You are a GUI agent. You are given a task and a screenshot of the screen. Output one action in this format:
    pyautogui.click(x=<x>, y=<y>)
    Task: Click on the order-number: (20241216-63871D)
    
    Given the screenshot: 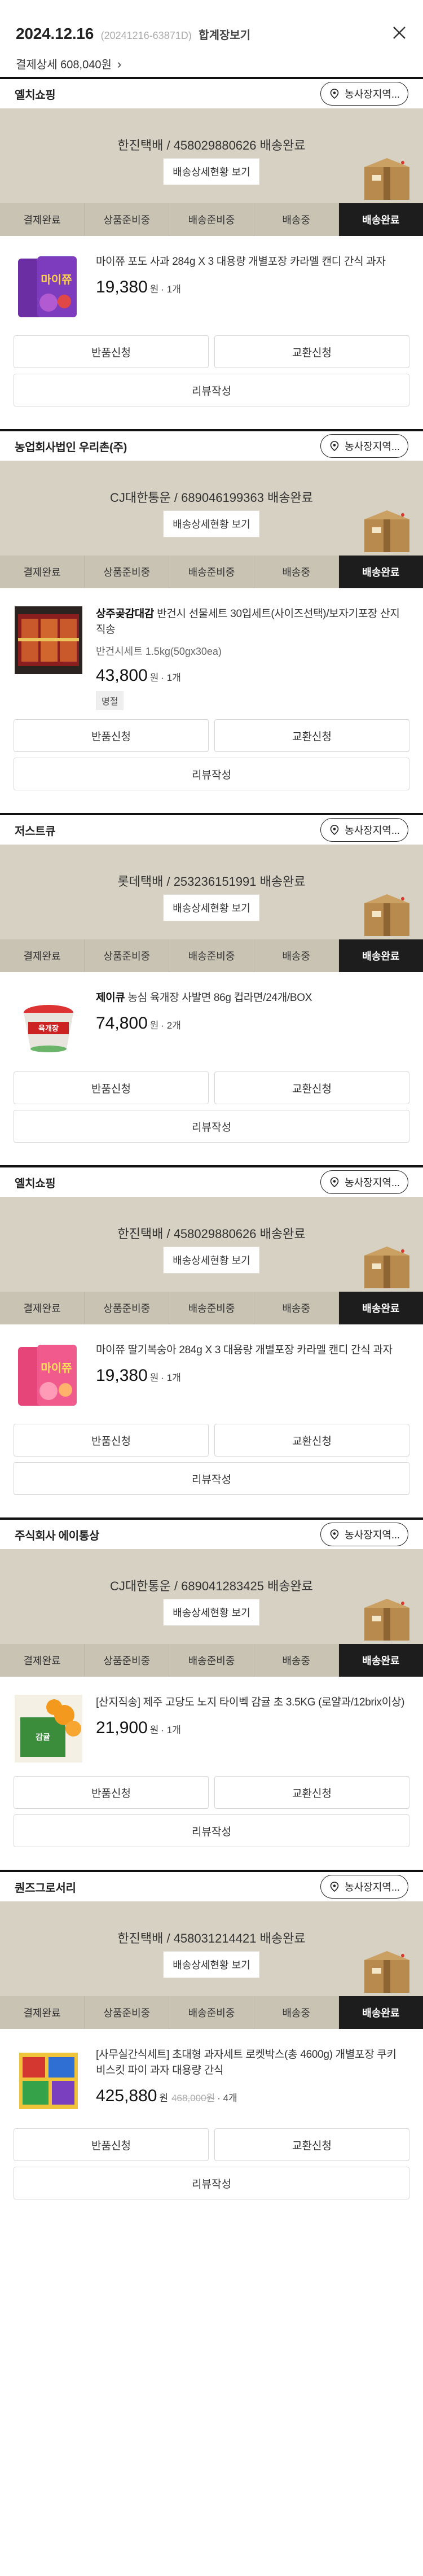 What is the action you would take?
    pyautogui.click(x=146, y=35)
    